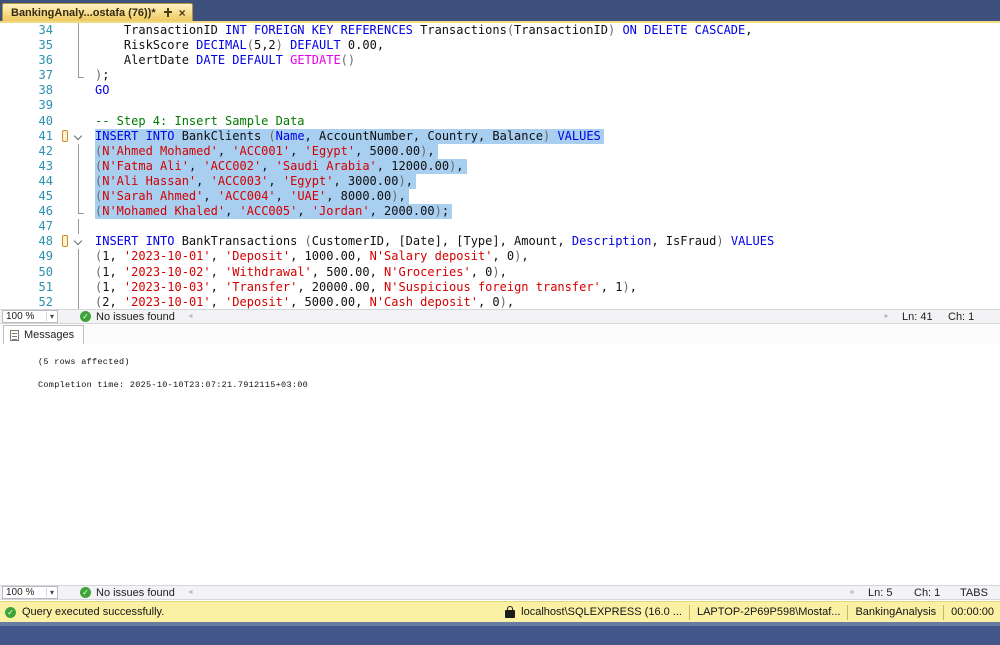 Image resolution: width=1000 pixels, height=645 pixels. Describe the element at coordinates (83, 12) in the screenshot. I see `document-tab-title: BankingAnaly...ostafa (76))*` at that location.